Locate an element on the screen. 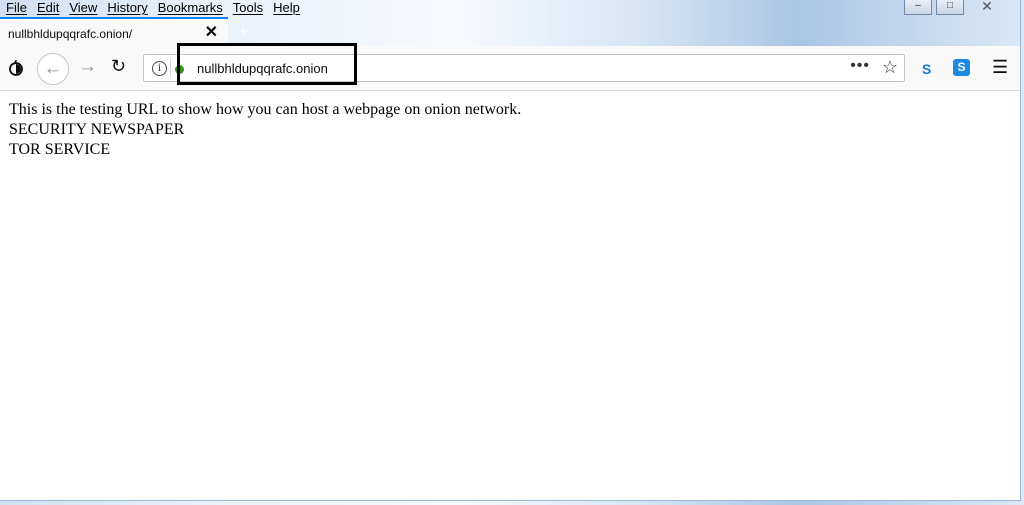  menu-history: History is located at coordinates (127, 8).